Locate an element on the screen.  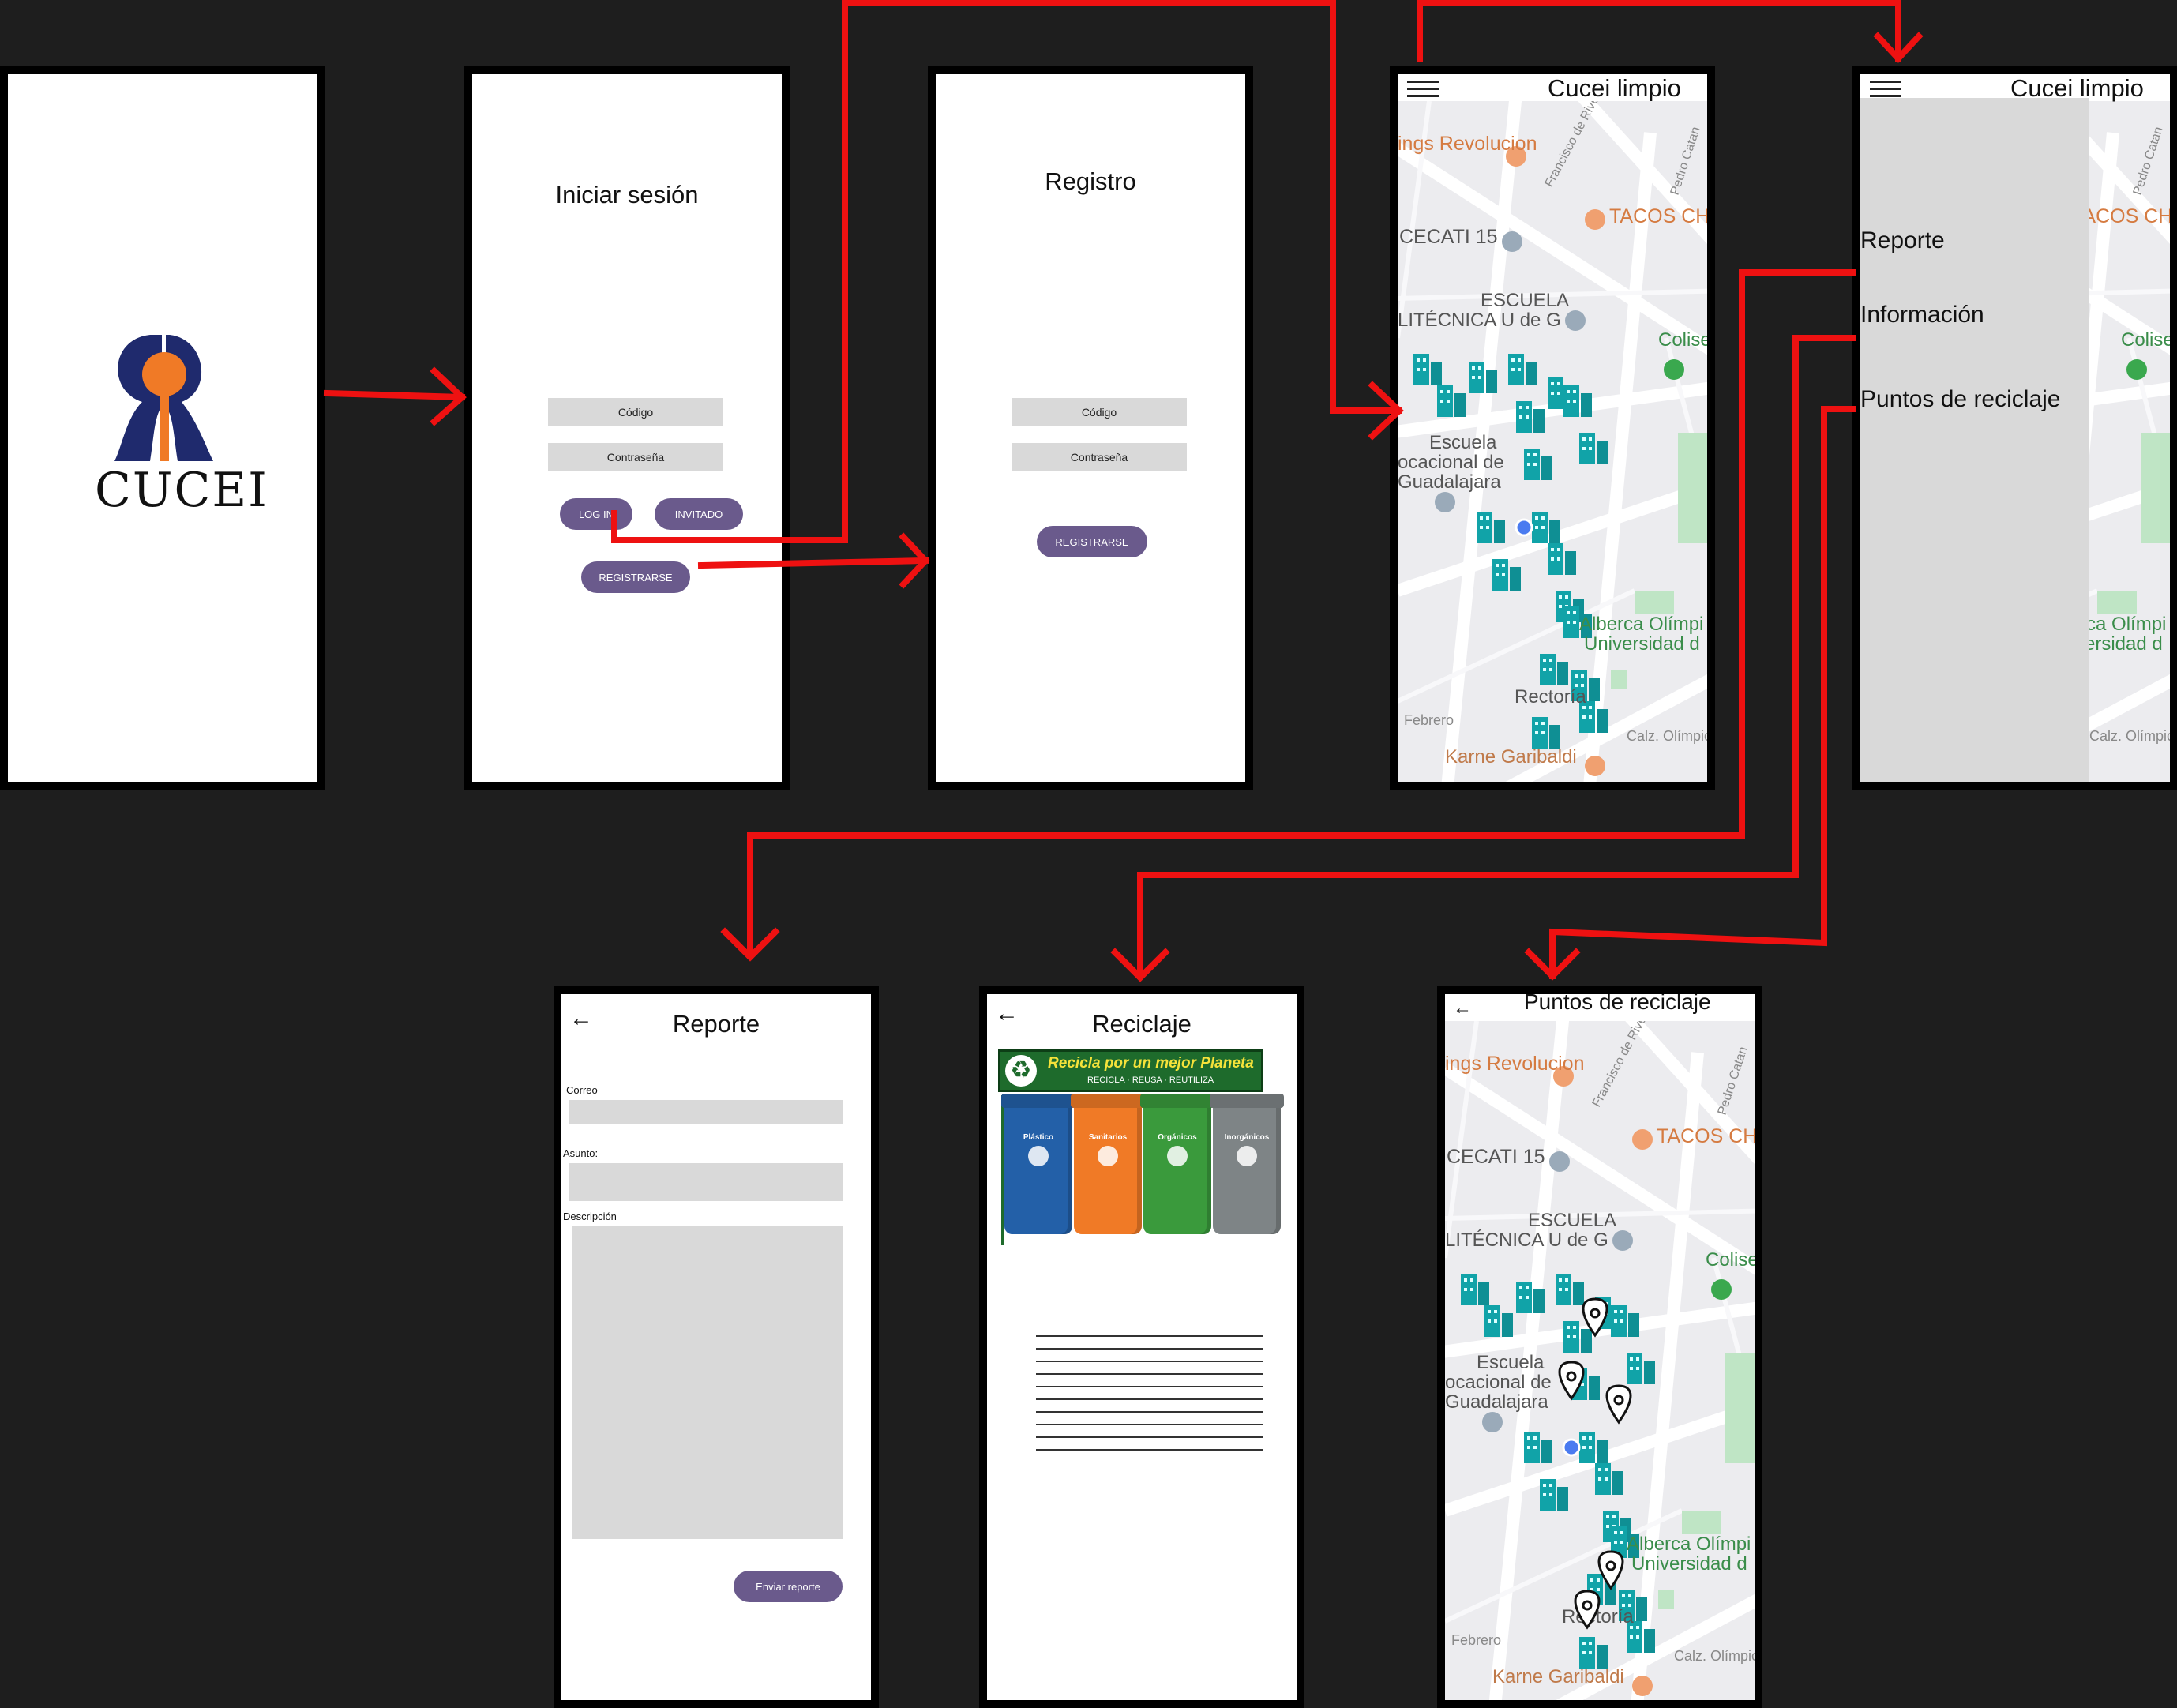
recycle-icon: ♻ is located at coordinates (1021, 1071).